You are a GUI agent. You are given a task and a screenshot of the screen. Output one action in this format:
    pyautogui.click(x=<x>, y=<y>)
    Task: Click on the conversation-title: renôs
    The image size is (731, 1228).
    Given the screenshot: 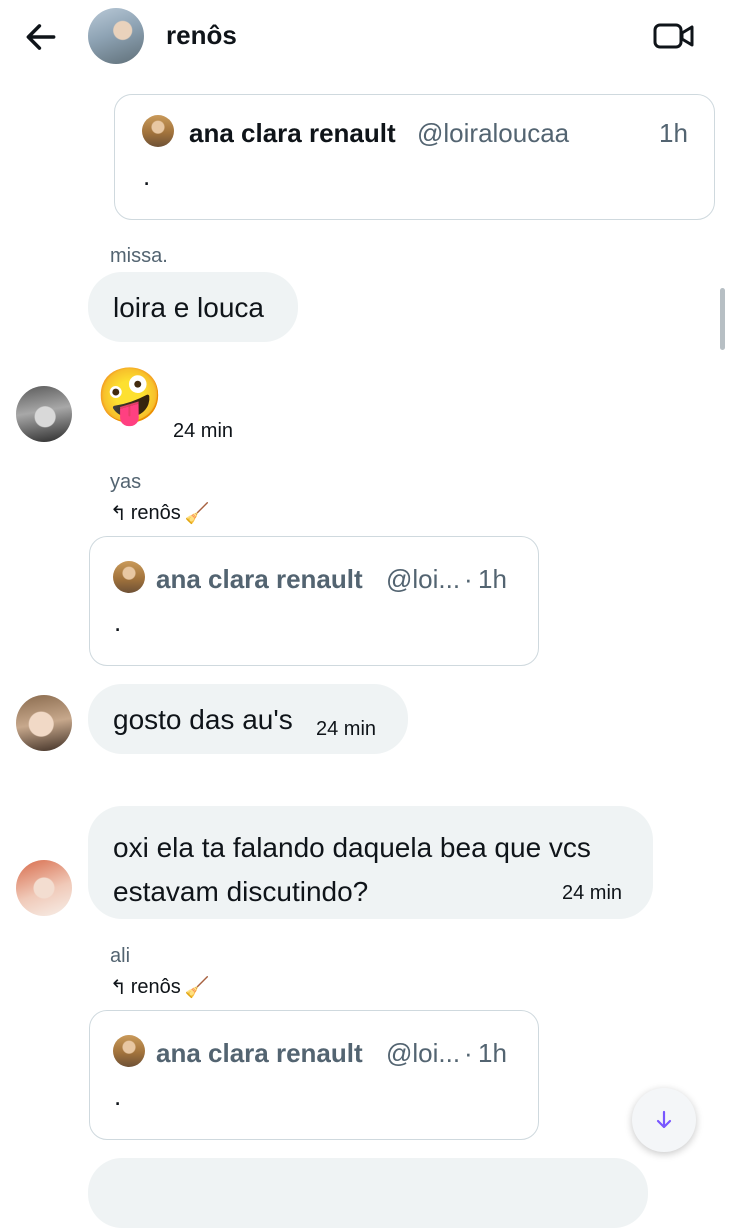 What is the action you would take?
    pyautogui.click(x=201, y=35)
    